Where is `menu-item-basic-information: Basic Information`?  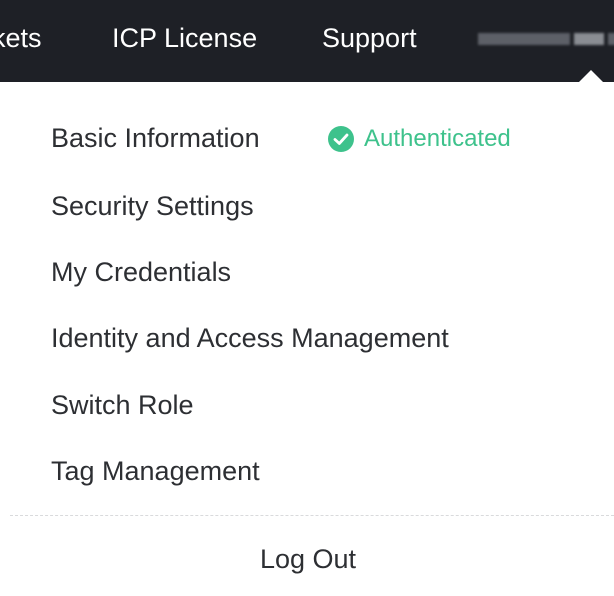 menu-item-basic-information: Basic Information is located at coordinates (155, 138).